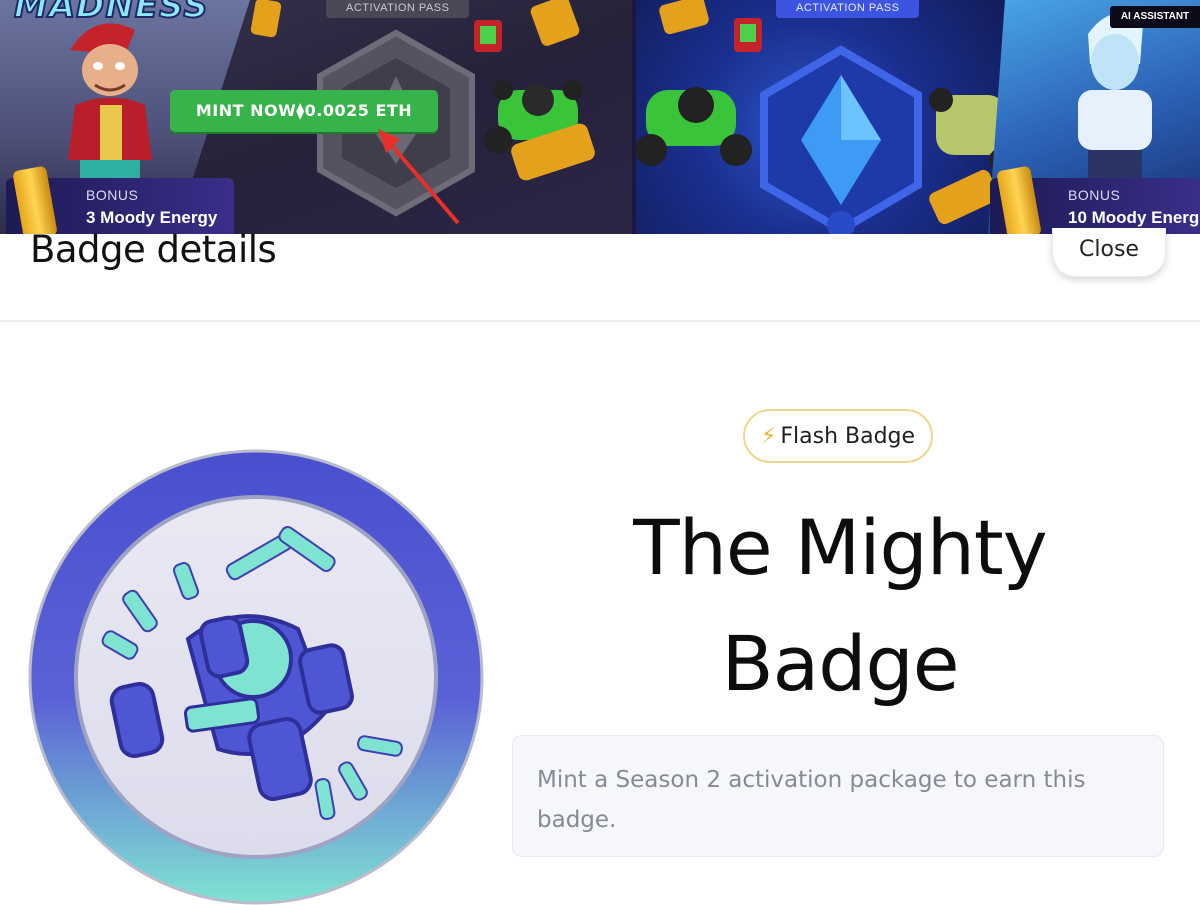  What do you see at coordinates (848, 436) in the screenshot?
I see `badge-type-label: Flash Badge` at bounding box center [848, 436].